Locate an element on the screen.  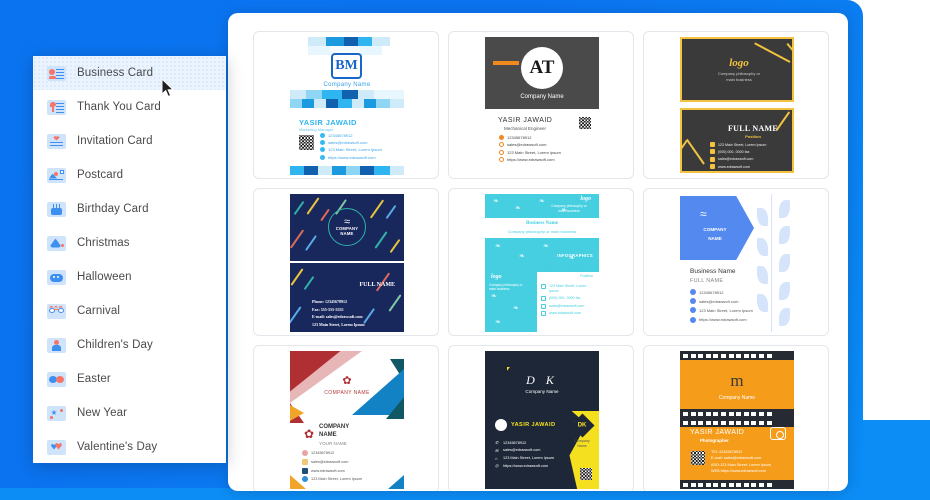
card-logo: D K is located at coordinates (542, 380).